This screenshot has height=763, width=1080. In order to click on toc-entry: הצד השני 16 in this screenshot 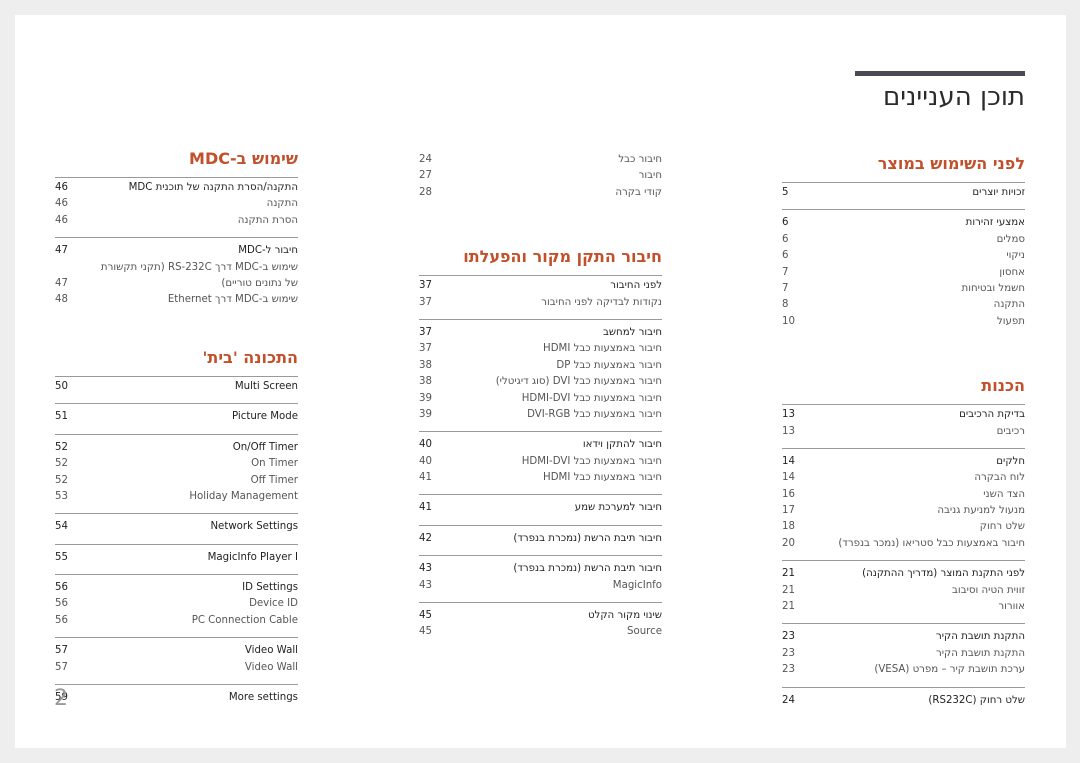, I will do `click(903, 495)`.